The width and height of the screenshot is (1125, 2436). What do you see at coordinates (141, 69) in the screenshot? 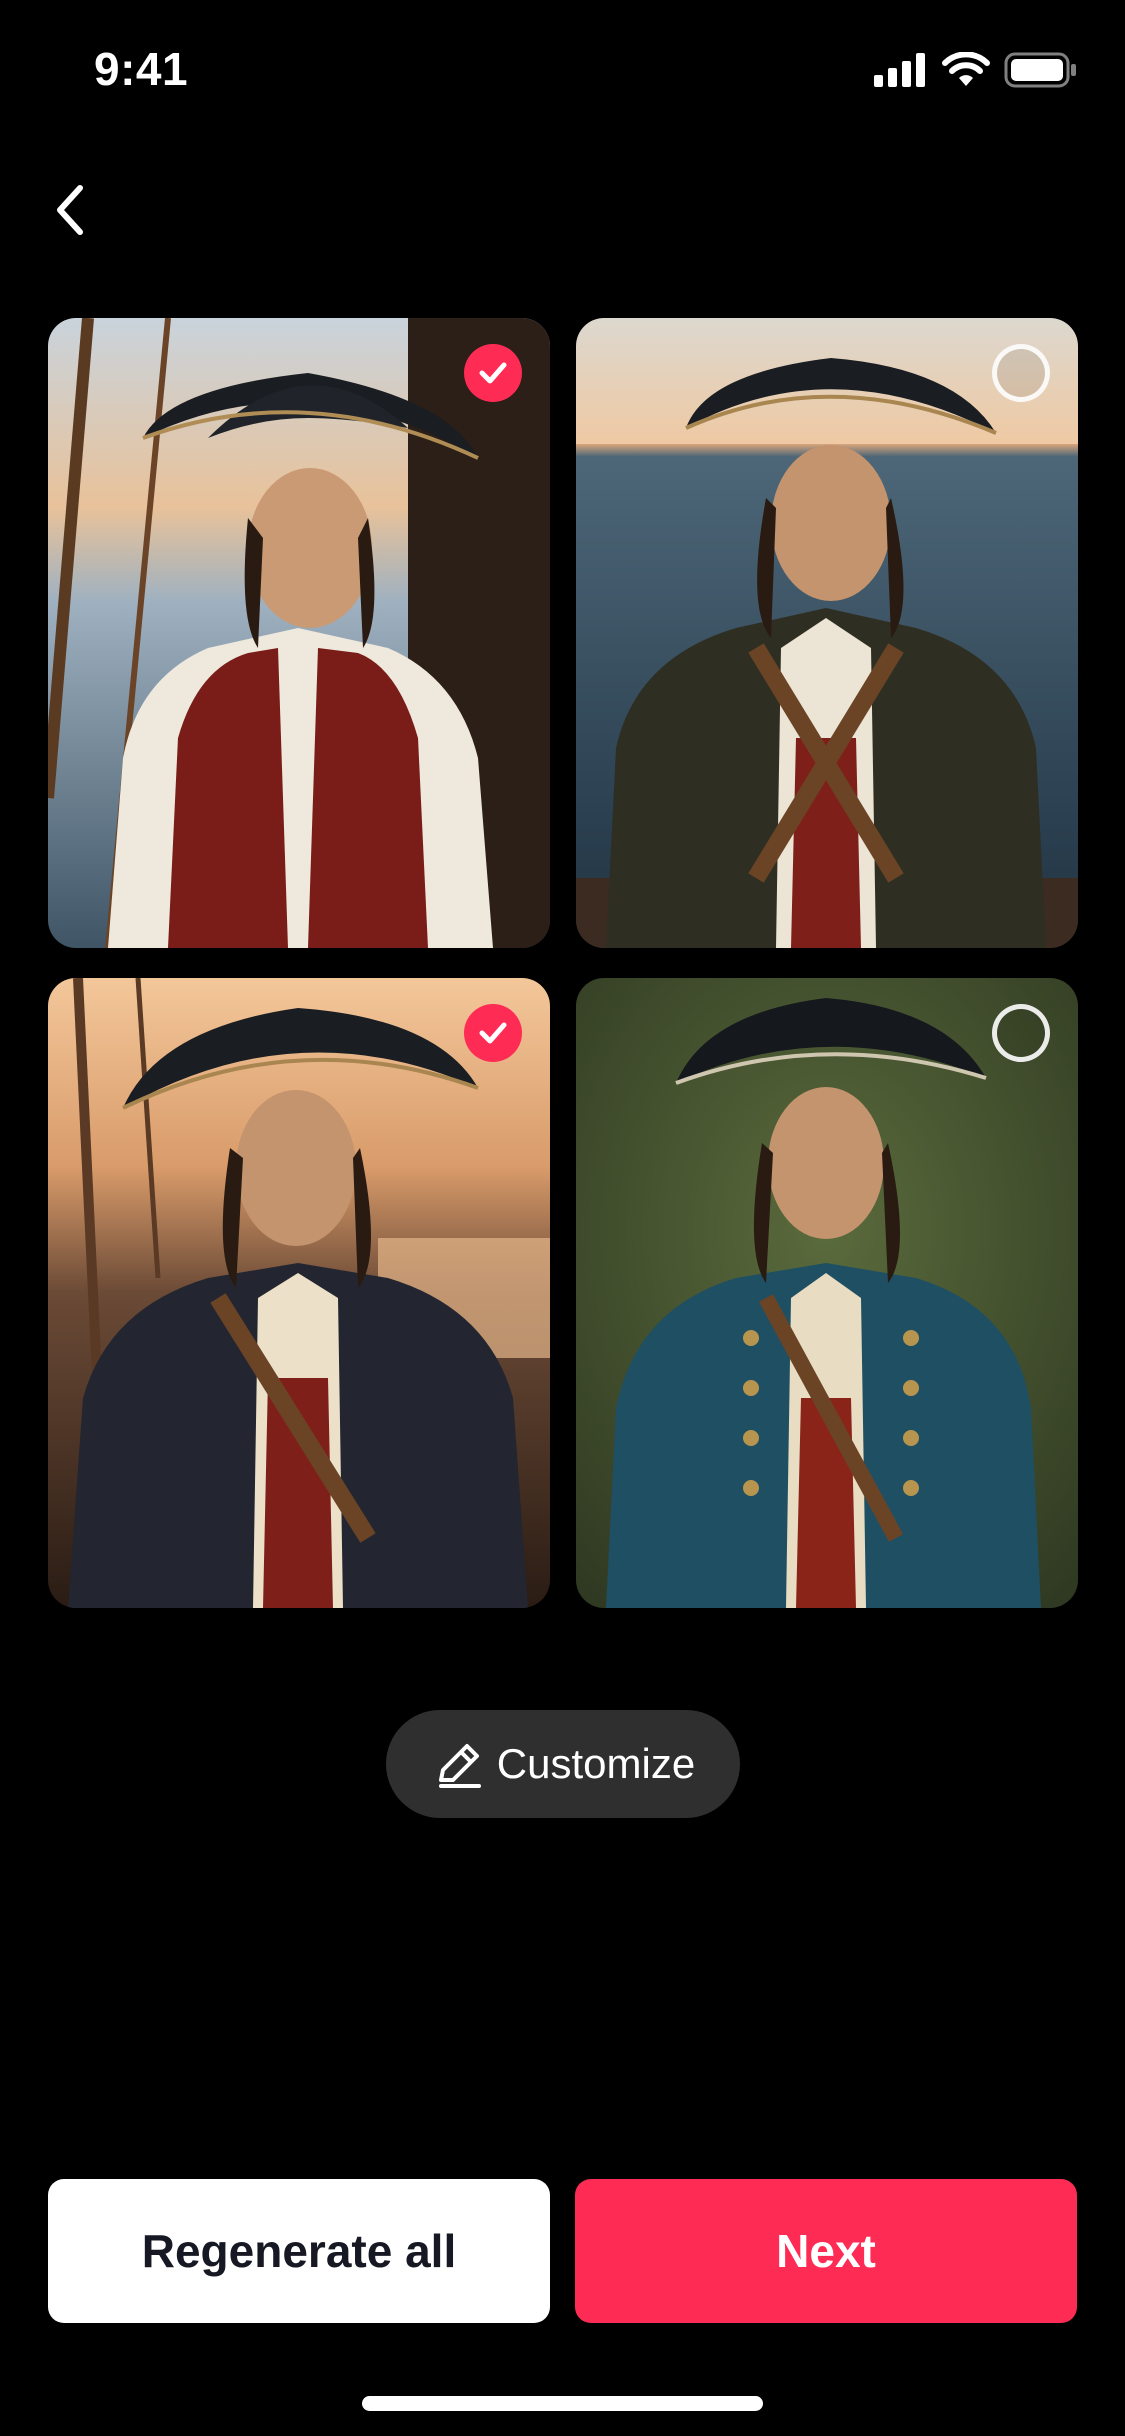
I see `status-time: 9:41` at bounding box center [141, 69].